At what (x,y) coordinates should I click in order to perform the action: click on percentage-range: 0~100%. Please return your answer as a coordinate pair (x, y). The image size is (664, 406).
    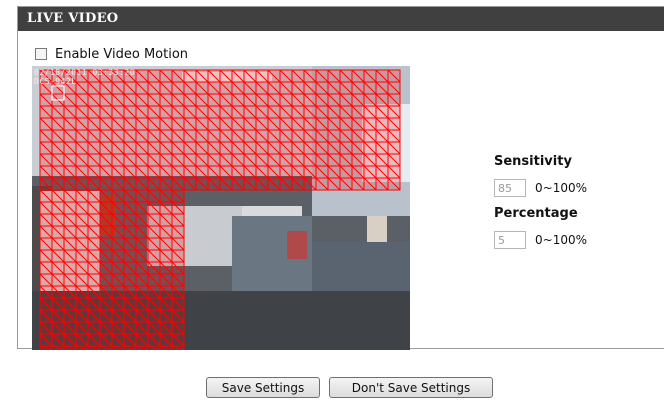
    Looking at the image, I should click on (561, 240).